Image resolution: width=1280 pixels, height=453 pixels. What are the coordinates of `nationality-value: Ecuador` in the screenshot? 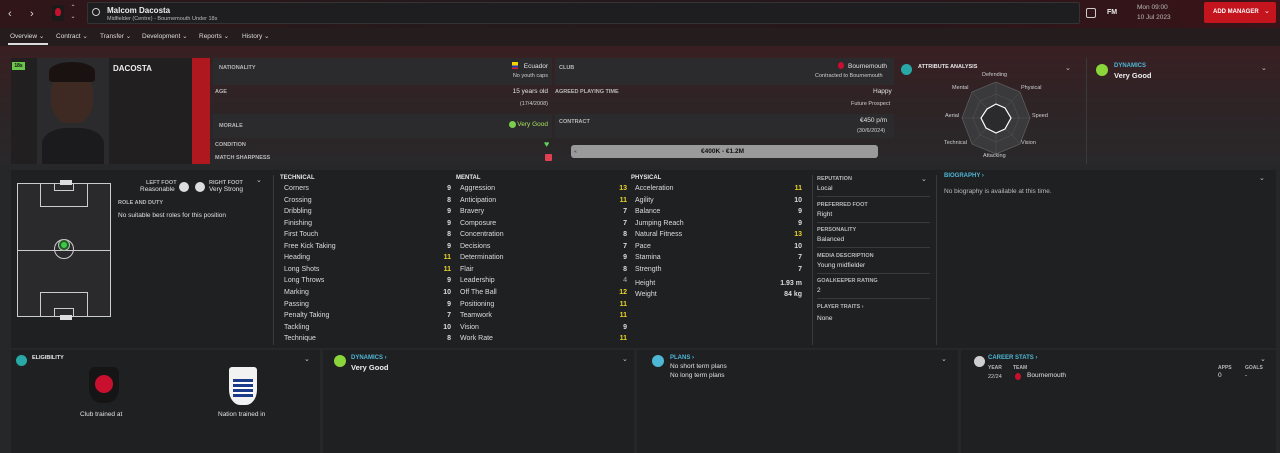 It's located at (536, 66).